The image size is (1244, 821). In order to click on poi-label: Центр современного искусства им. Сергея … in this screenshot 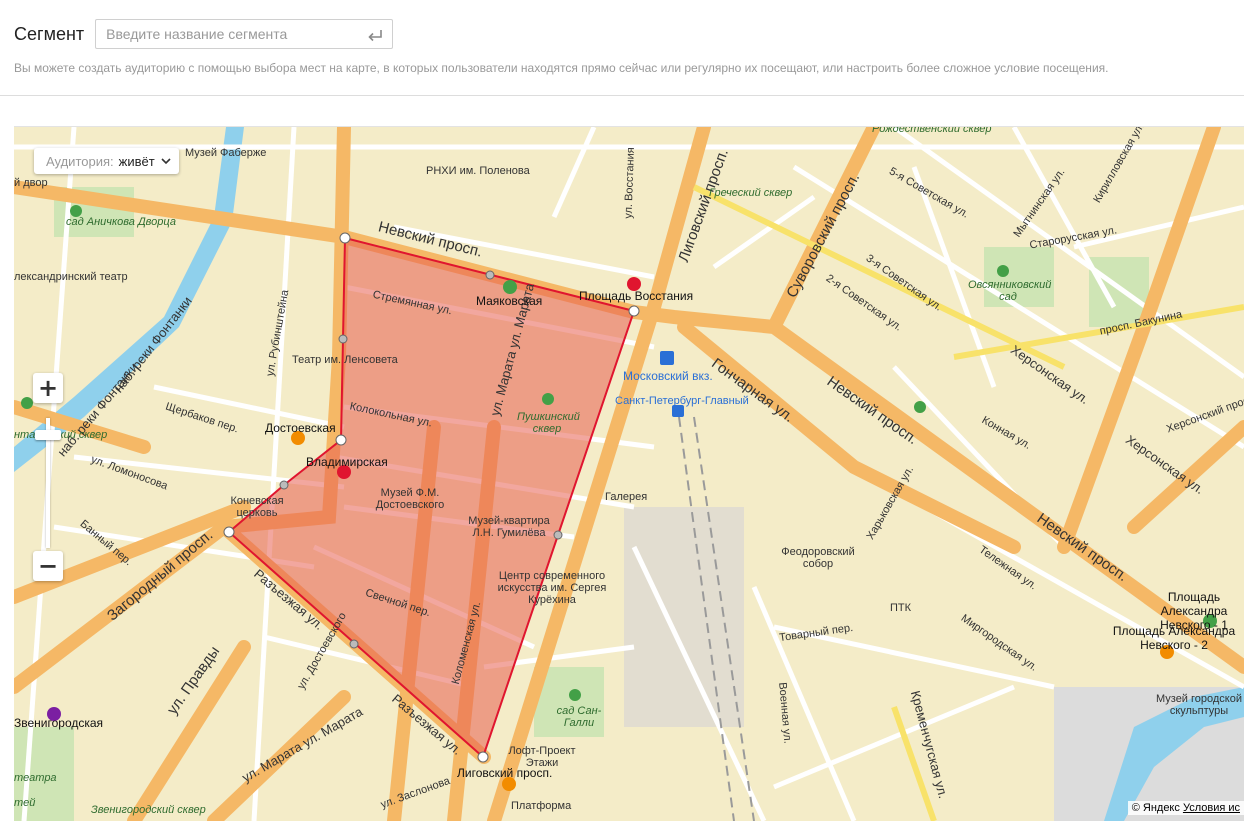, I will do `click(552, 588)`.